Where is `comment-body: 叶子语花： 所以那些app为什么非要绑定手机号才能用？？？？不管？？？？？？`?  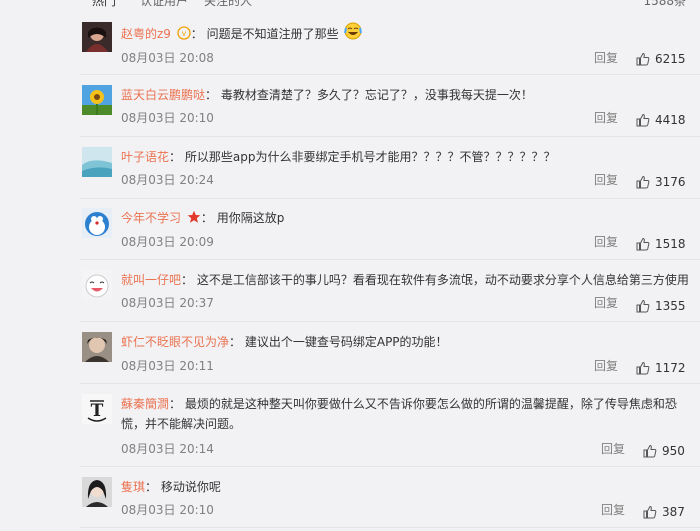 comment-body: 叶子语花： 所以那些app为什么非要绑定手机号才能用？？？？不管？？？？？？ is located at coordinates (338, 157).